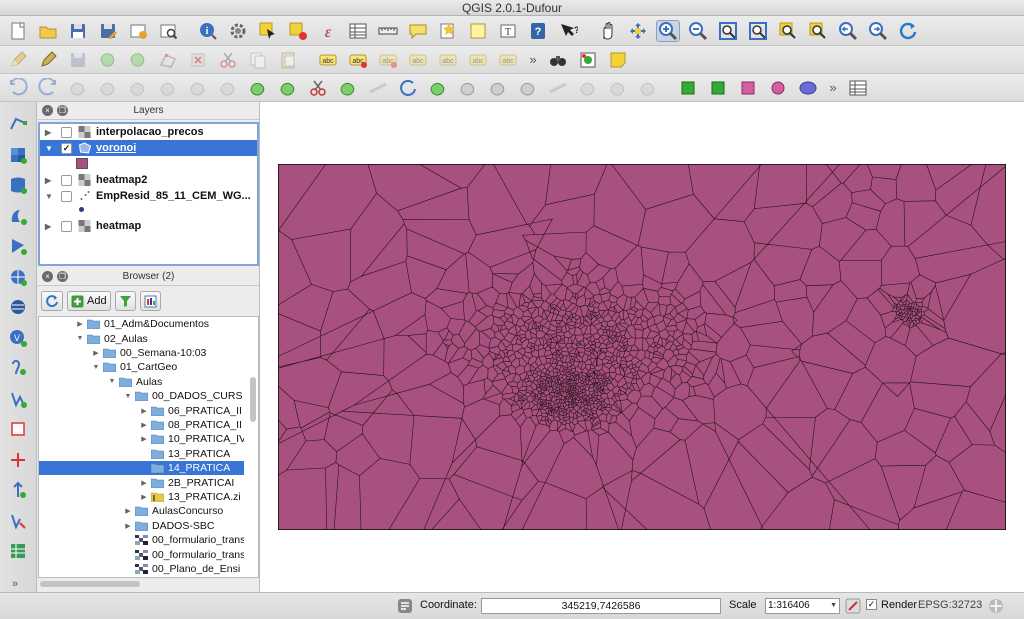 The image size is (1024, 619). Describe the element at coordinates (18, 460) in the screenshot. I see `add-oracle-layer-button` at that location.